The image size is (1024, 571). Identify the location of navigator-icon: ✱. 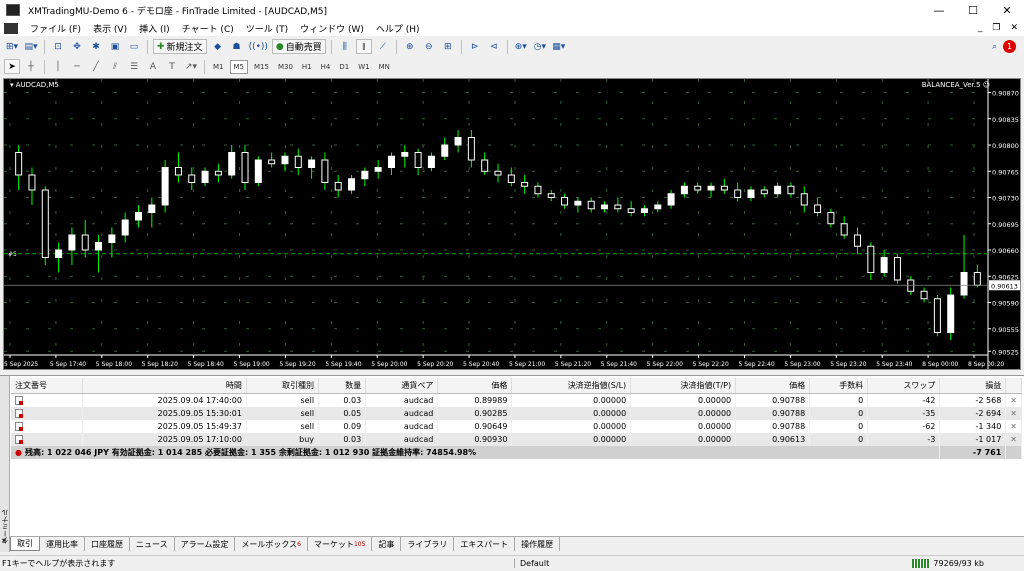
(96, 46).